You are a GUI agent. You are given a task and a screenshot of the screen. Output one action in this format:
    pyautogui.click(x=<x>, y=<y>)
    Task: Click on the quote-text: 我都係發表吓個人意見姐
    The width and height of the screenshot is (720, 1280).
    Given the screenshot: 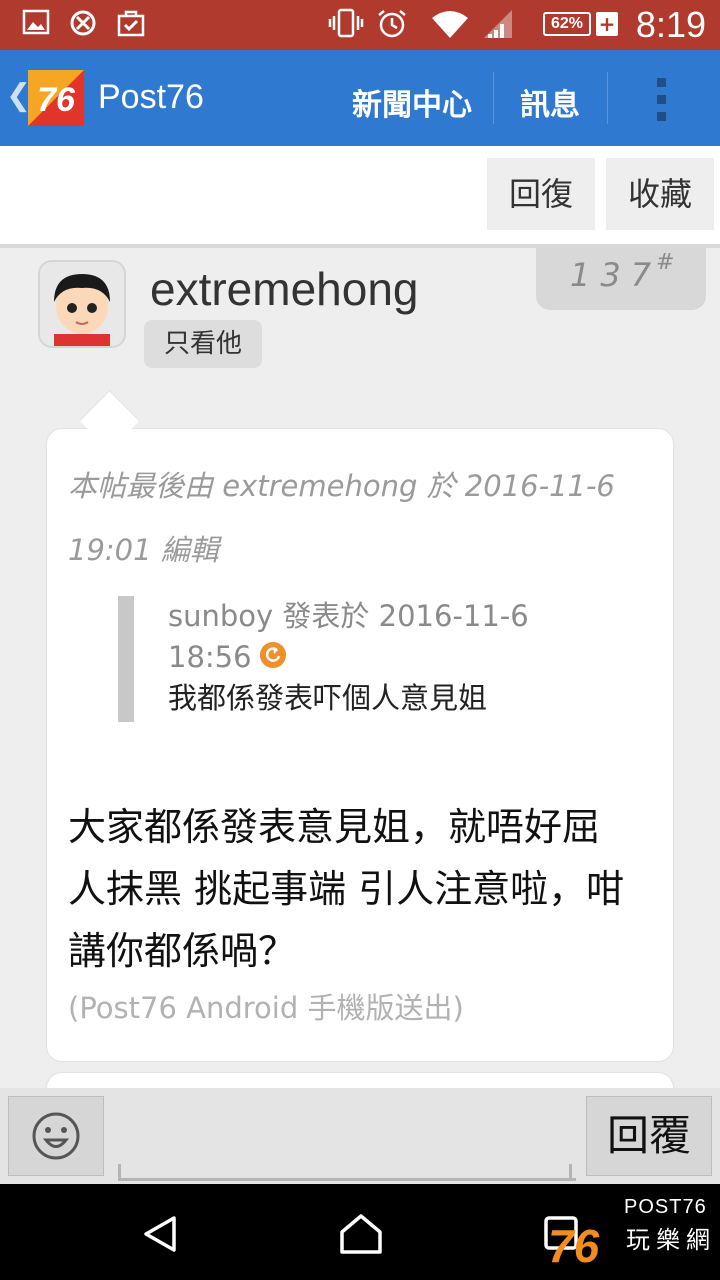 What is the action you would take?
    pyautogui.click(x=328, y=698)
    